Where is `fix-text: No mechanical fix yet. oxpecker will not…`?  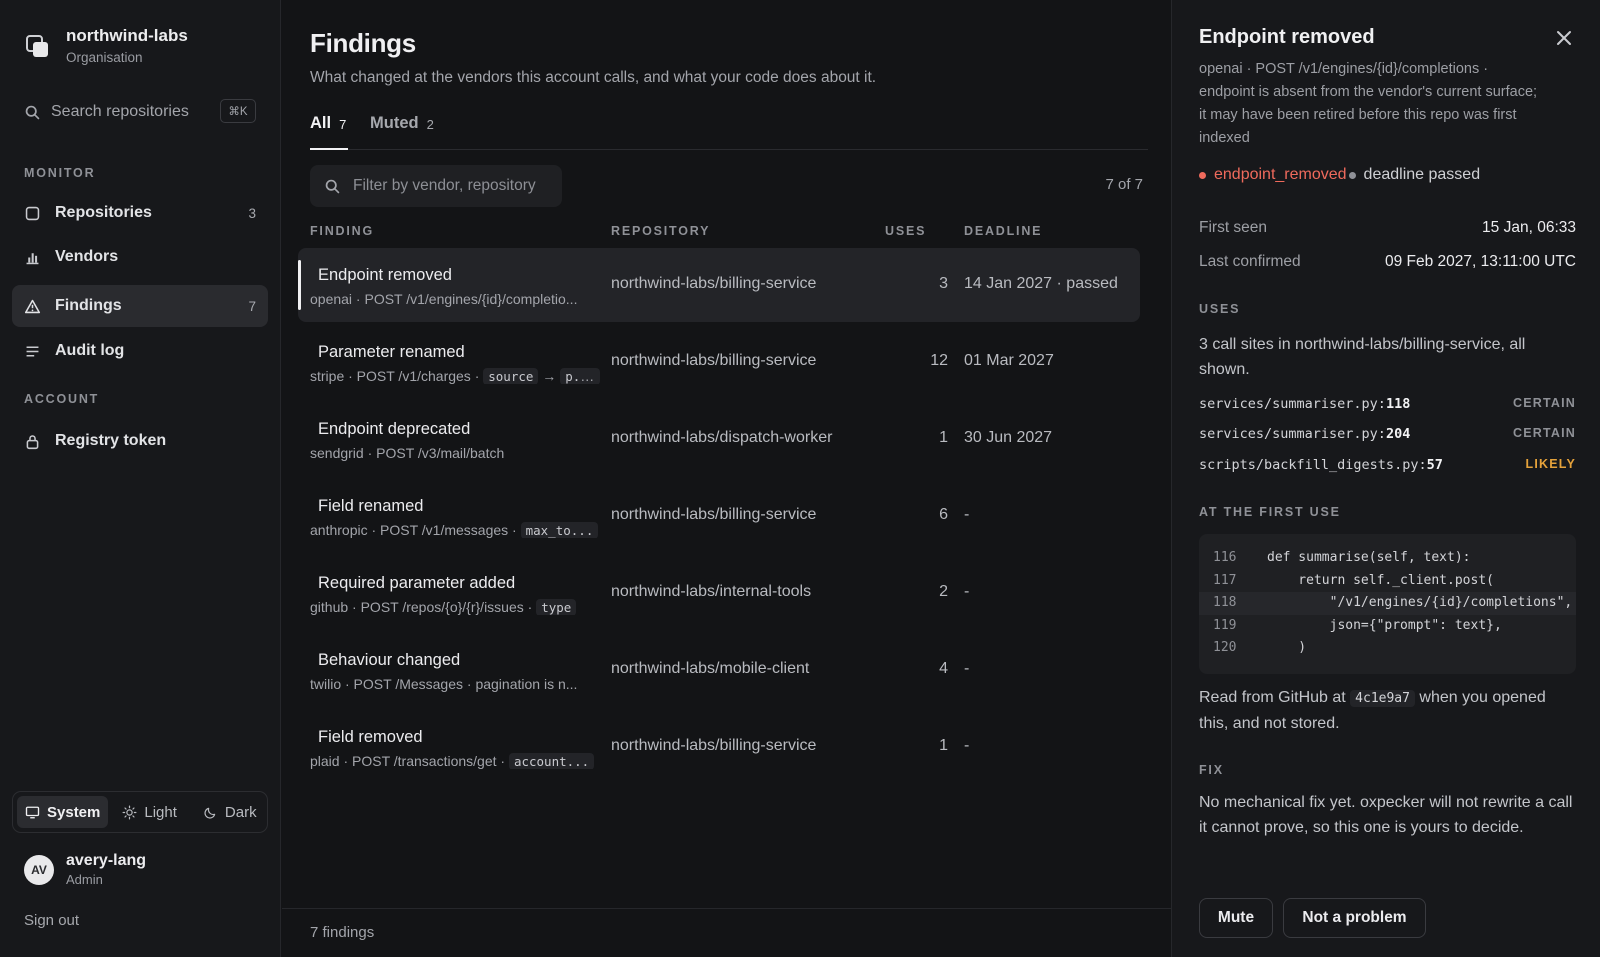 fix-text: No mechanical fix yet. oxpecker will not… is located at coordinates (1386, 815).